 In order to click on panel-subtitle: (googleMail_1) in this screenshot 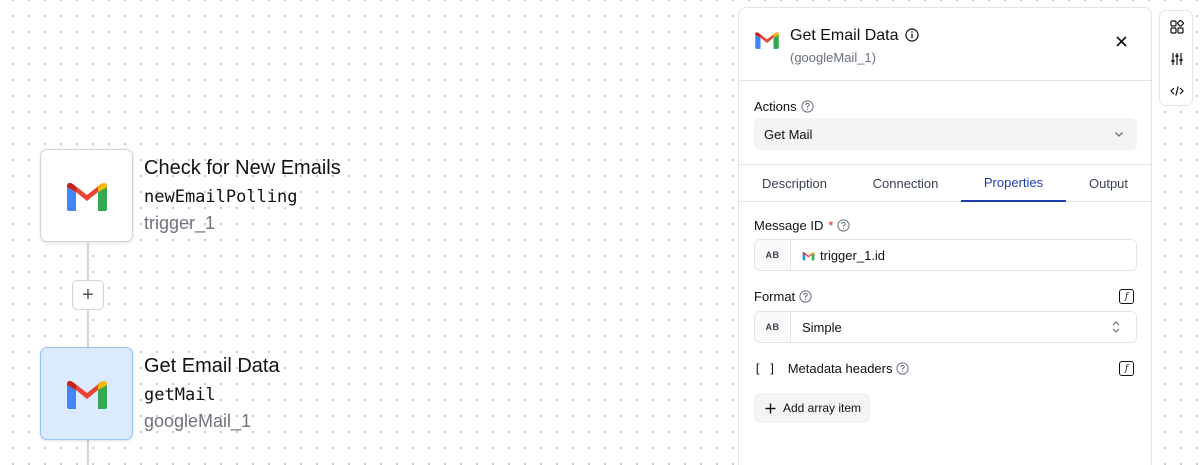, I will do `click(833, 57)`.